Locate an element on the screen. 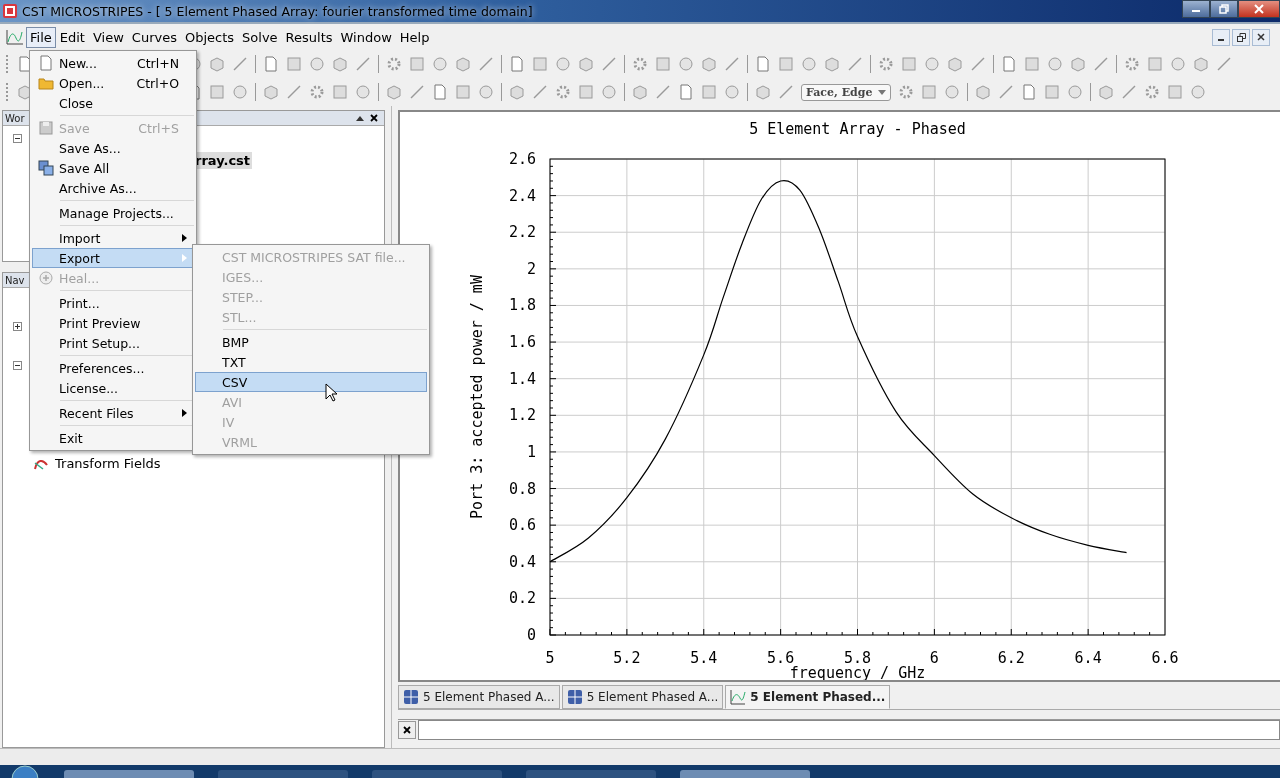  close-icon is located at coordinates (374, 118).